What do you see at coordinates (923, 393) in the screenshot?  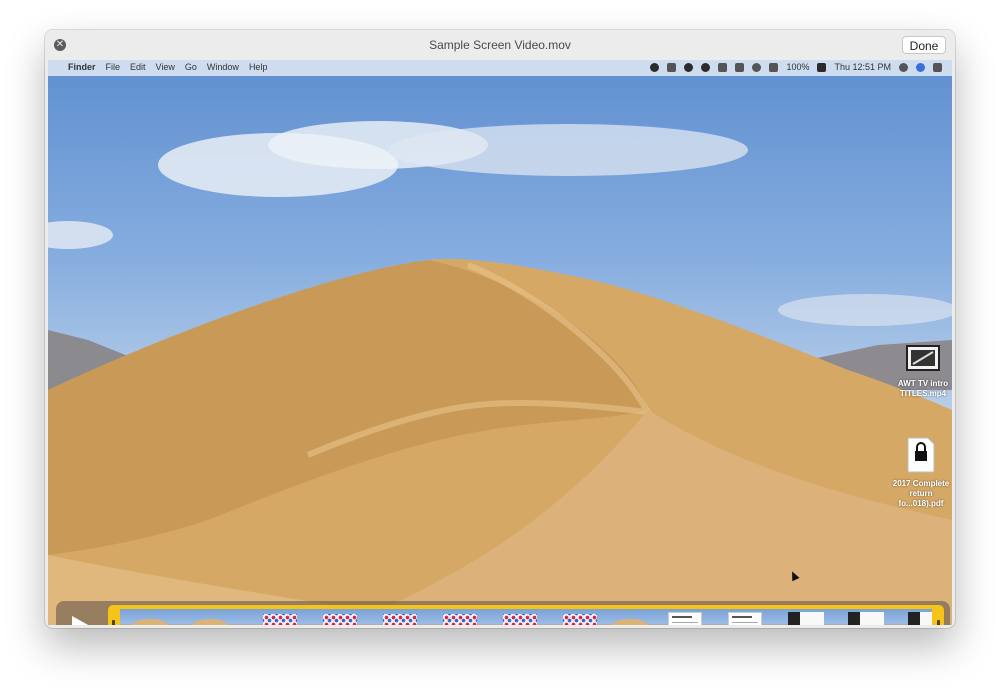 I see `desktop-file-label: TITLES.mp4` at bounding box center [923, 393].